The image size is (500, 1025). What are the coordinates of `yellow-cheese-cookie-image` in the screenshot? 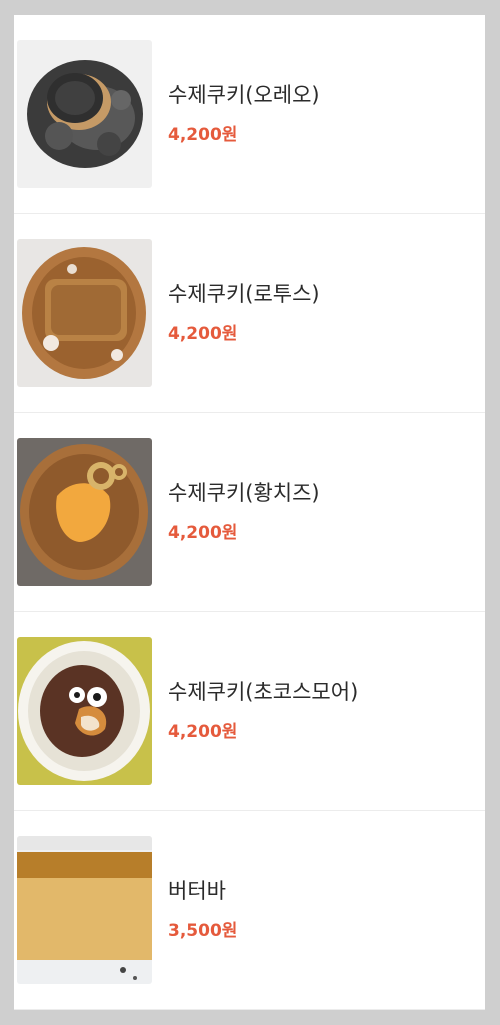 It's located at (84, 512).